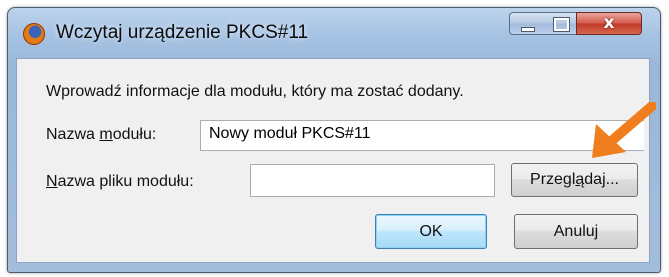 Image resolution: width=669 pixels, height=277 pixels. What do you see at coordinates (372, 180) in the screenshot?
I see `module-file-input` at bounding box center [372, 180].